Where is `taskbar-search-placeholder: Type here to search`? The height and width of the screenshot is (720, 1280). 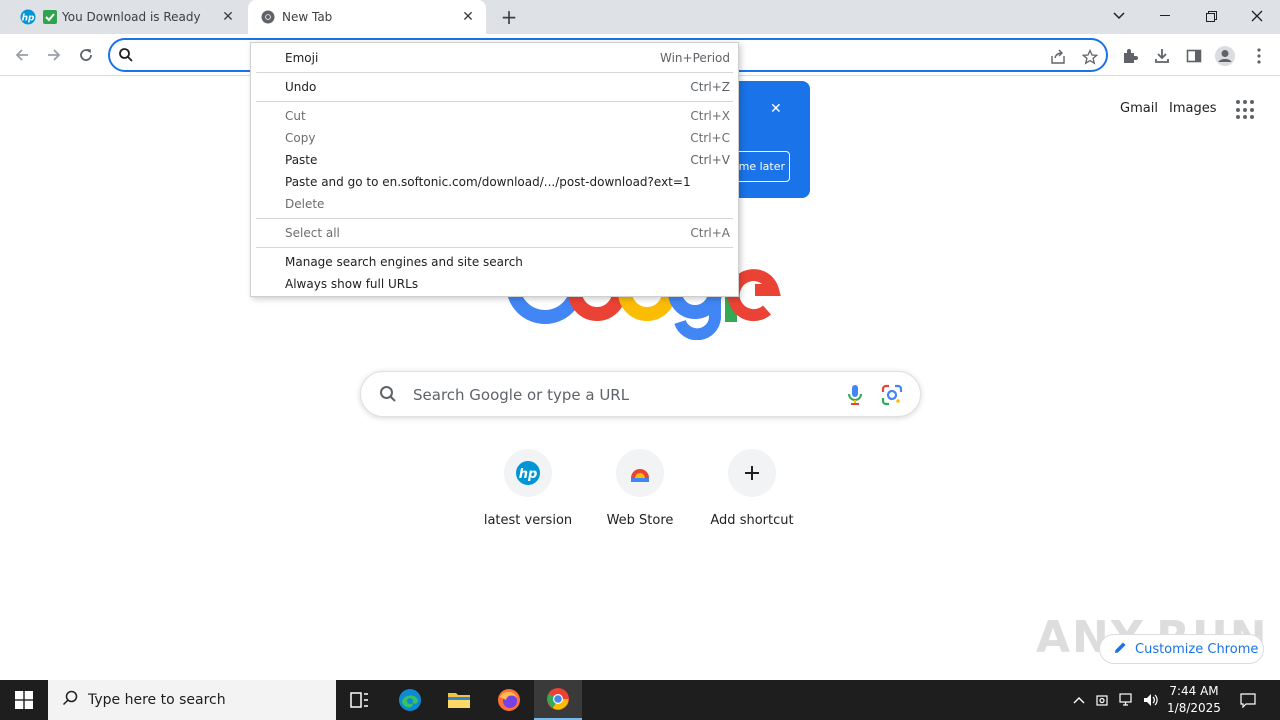
taskbar-search-placeholder: Type here to search is located at coordinates (157, 700).